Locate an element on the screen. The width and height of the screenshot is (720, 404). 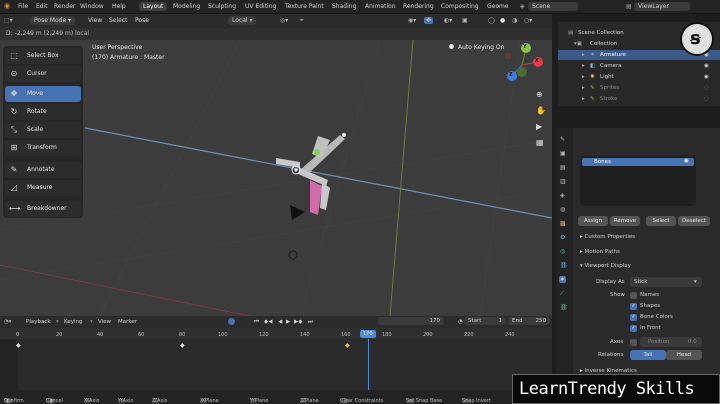
play-icon: ▶ is located at coordinates (288, 322).